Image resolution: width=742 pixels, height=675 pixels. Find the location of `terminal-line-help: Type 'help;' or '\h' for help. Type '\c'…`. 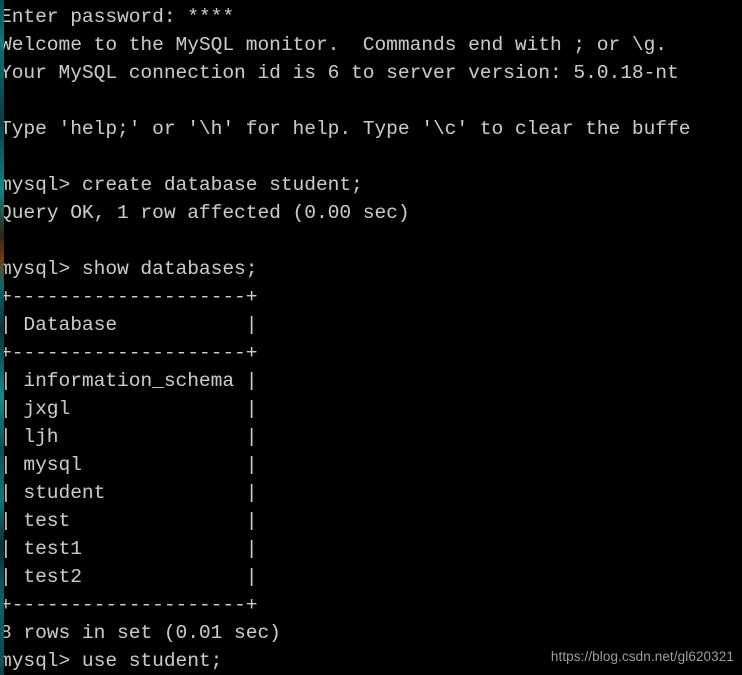

terminal-line-help: Type 'help;' or '\h' for help. Type '\c'… is located at coordinates (345, 129).